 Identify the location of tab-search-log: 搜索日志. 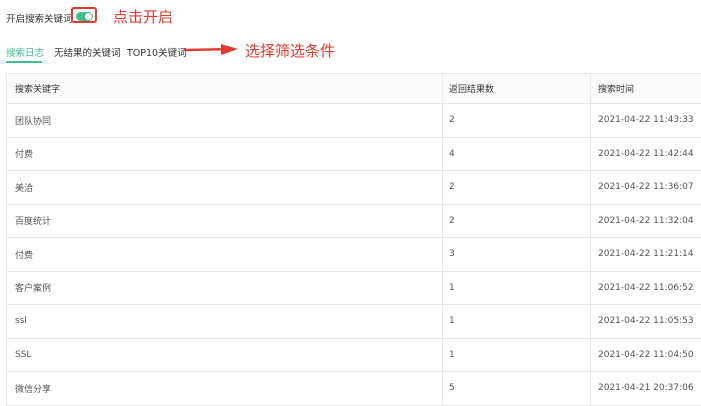
(25, 52).